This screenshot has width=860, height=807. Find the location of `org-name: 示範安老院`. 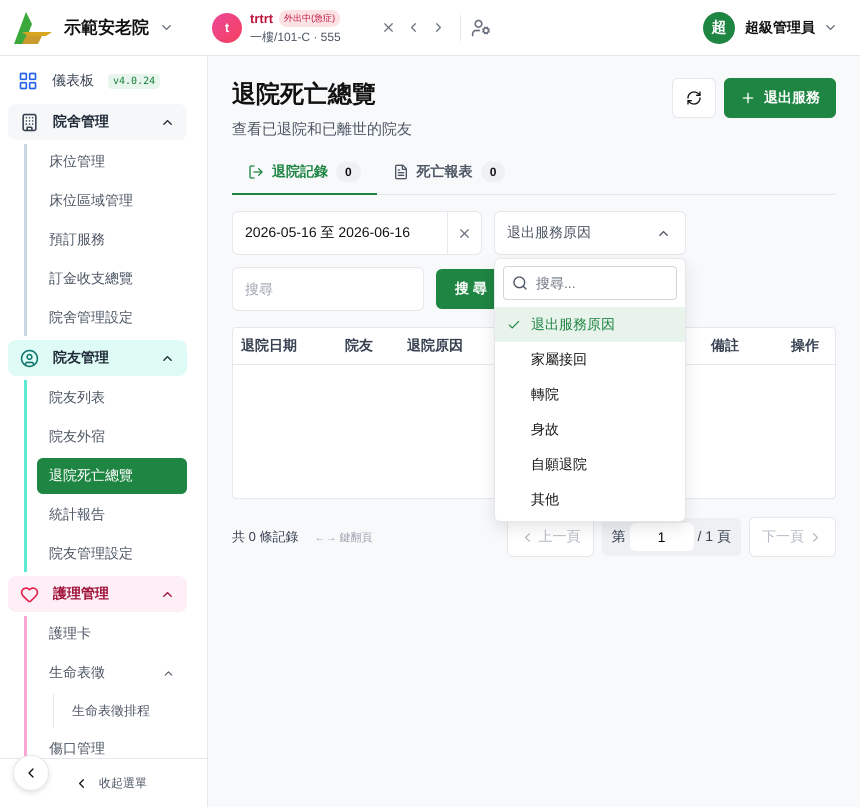

org-name: 示範安老院 is located at coordinates (106, 28).